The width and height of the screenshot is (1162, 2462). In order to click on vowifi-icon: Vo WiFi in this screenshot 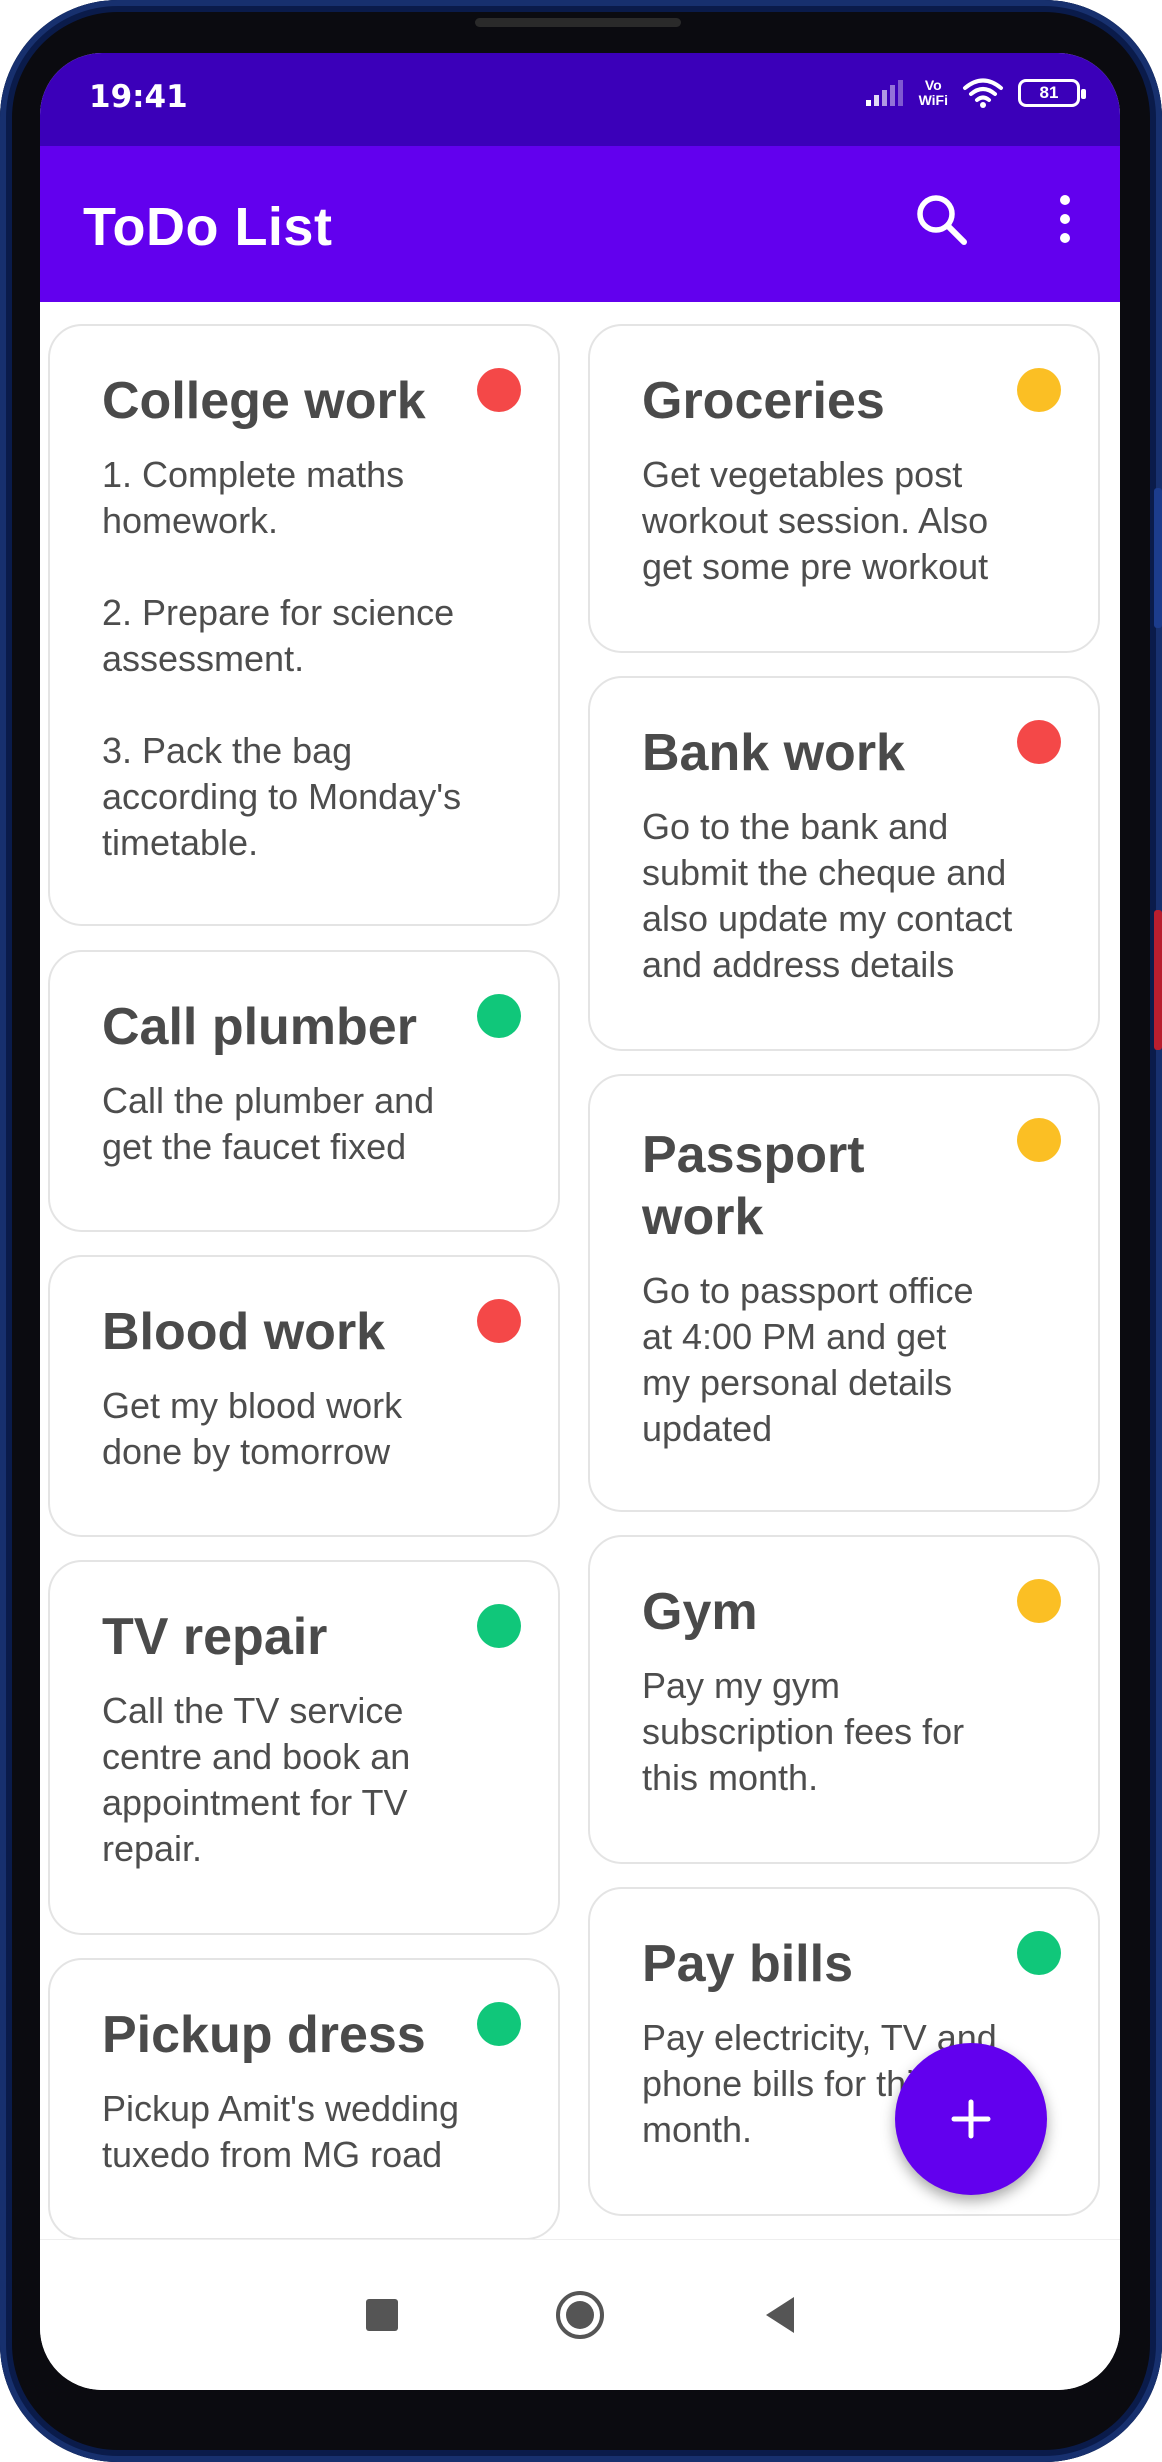, I will do `click(933, 93)`.